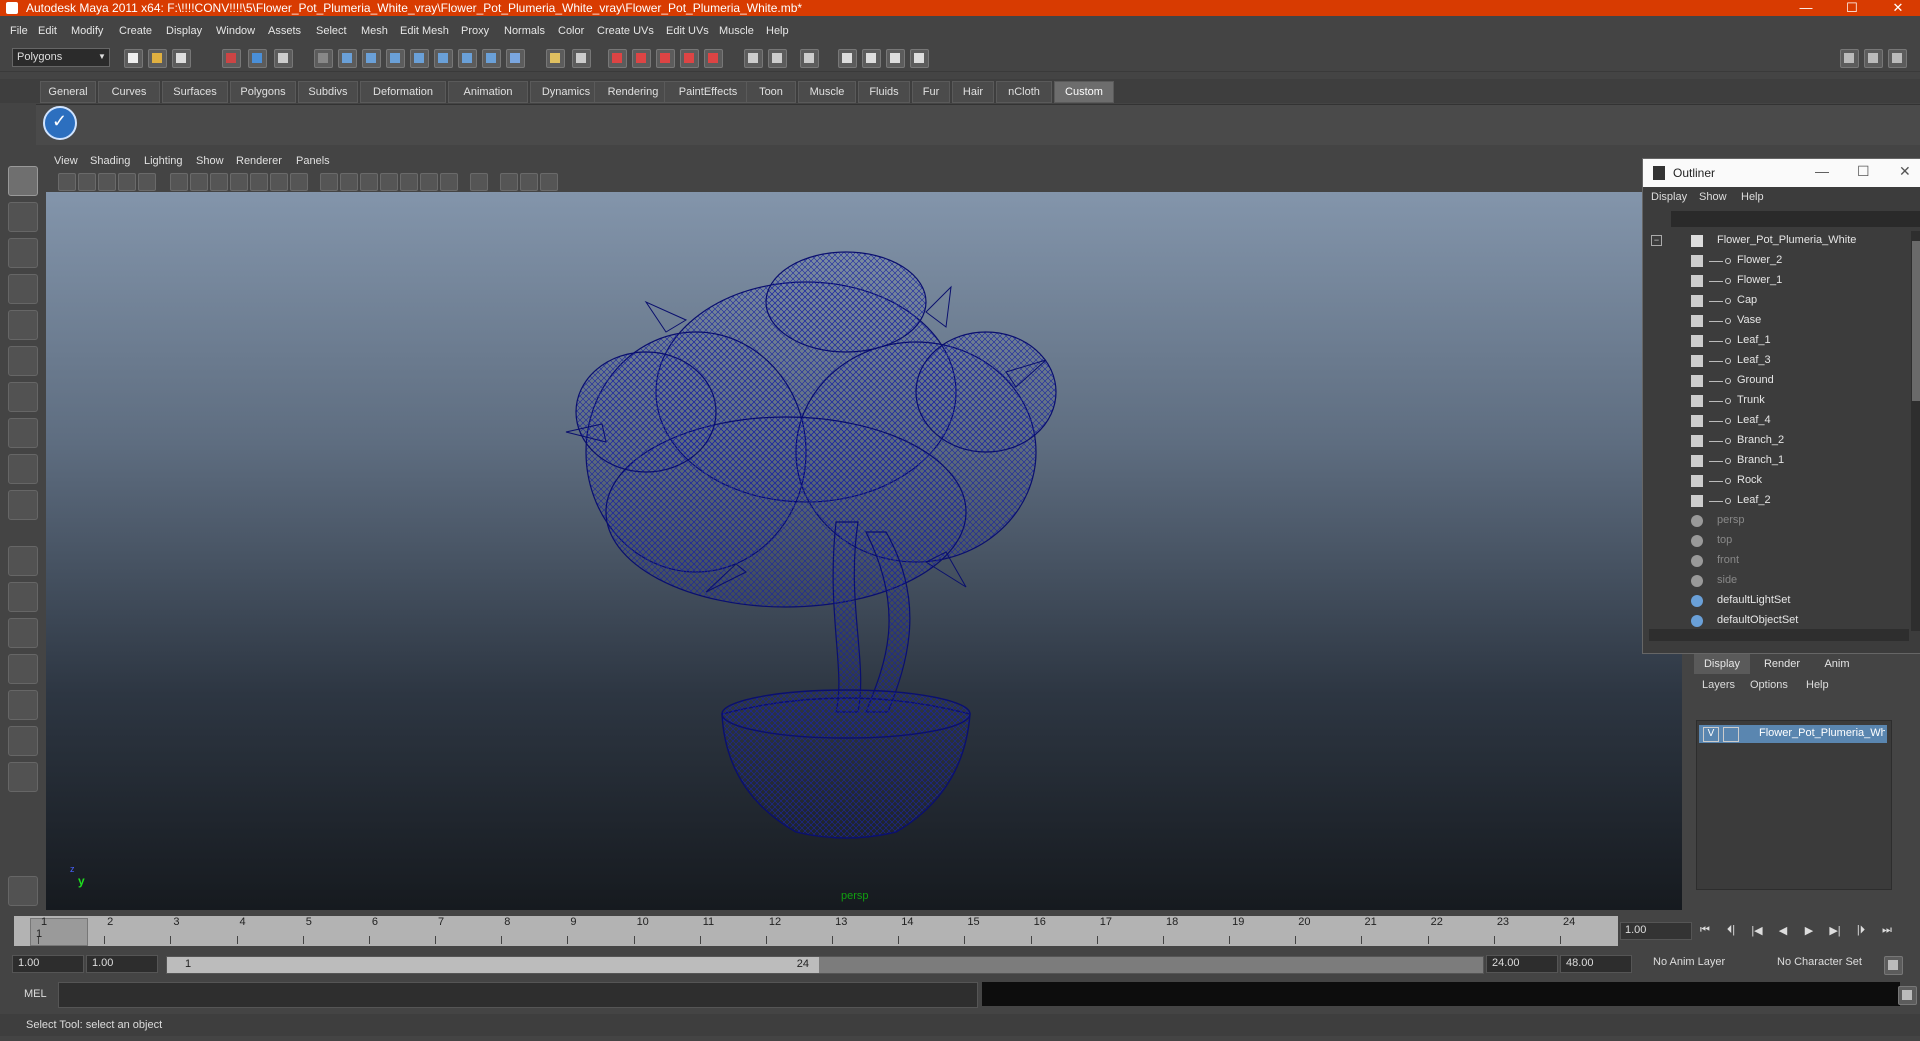 This screenshot has width=1920, height=1041. What do you see at coordinates (1777, 481) in the screenshot?
I see `outliner-item: Rock` at bounding box center [1777, 481].